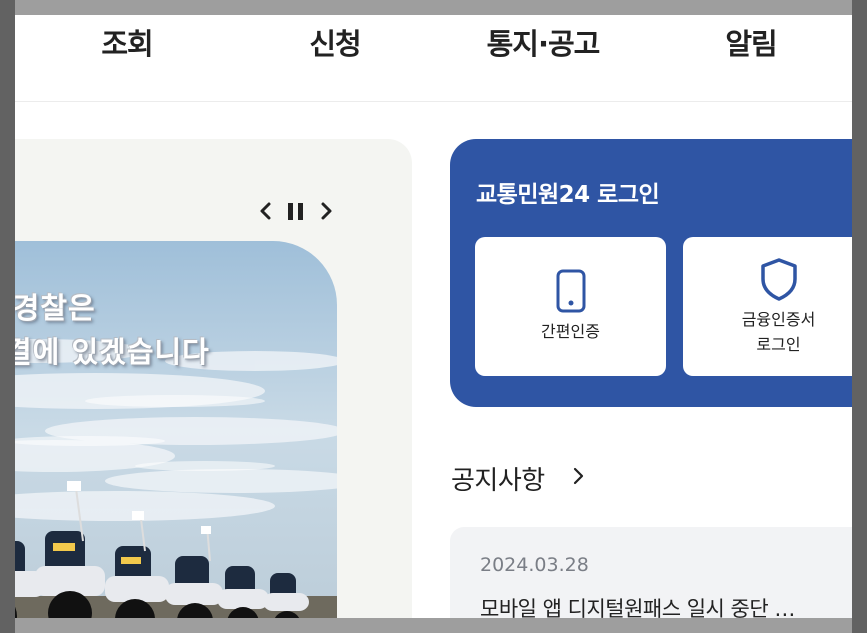 This screenshot has height=633, width=867. Describe the element at coordinates (859, 316) in the screenshot. I see `dim-right` at that location.